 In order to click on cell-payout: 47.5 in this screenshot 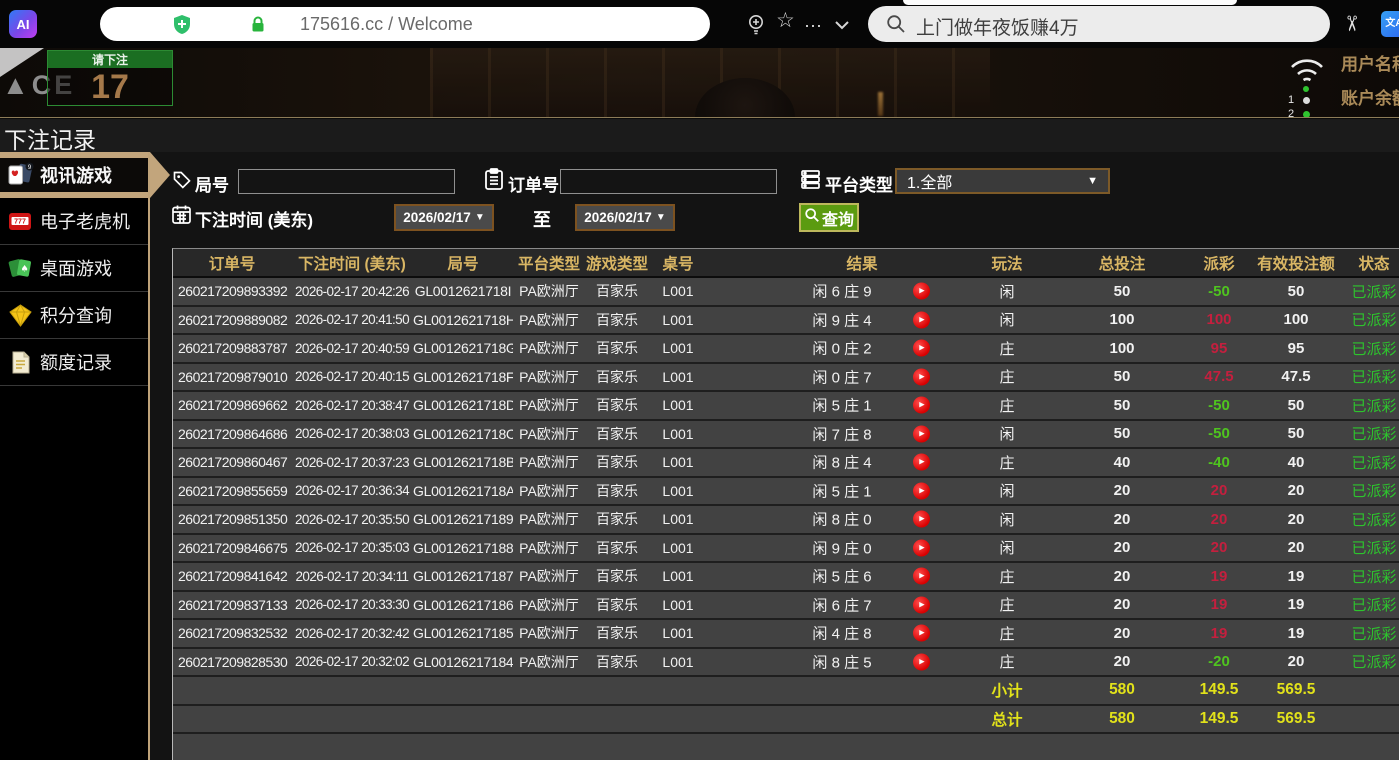, I will do `click(1219, 377)`.